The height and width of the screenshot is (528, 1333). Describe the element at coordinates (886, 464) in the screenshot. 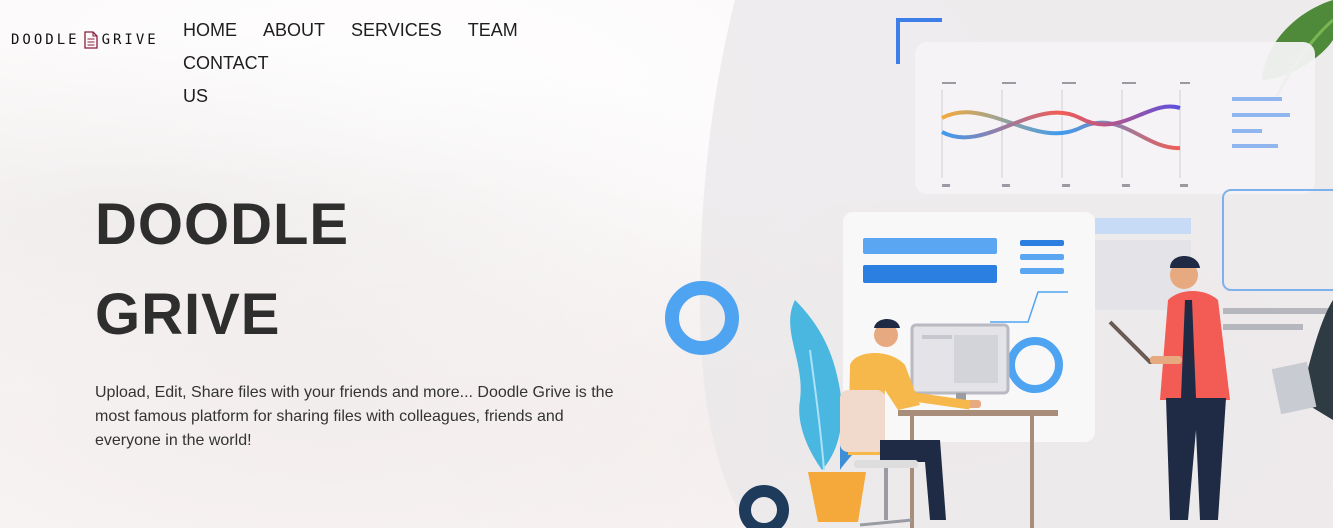

I see `chair` at that location.